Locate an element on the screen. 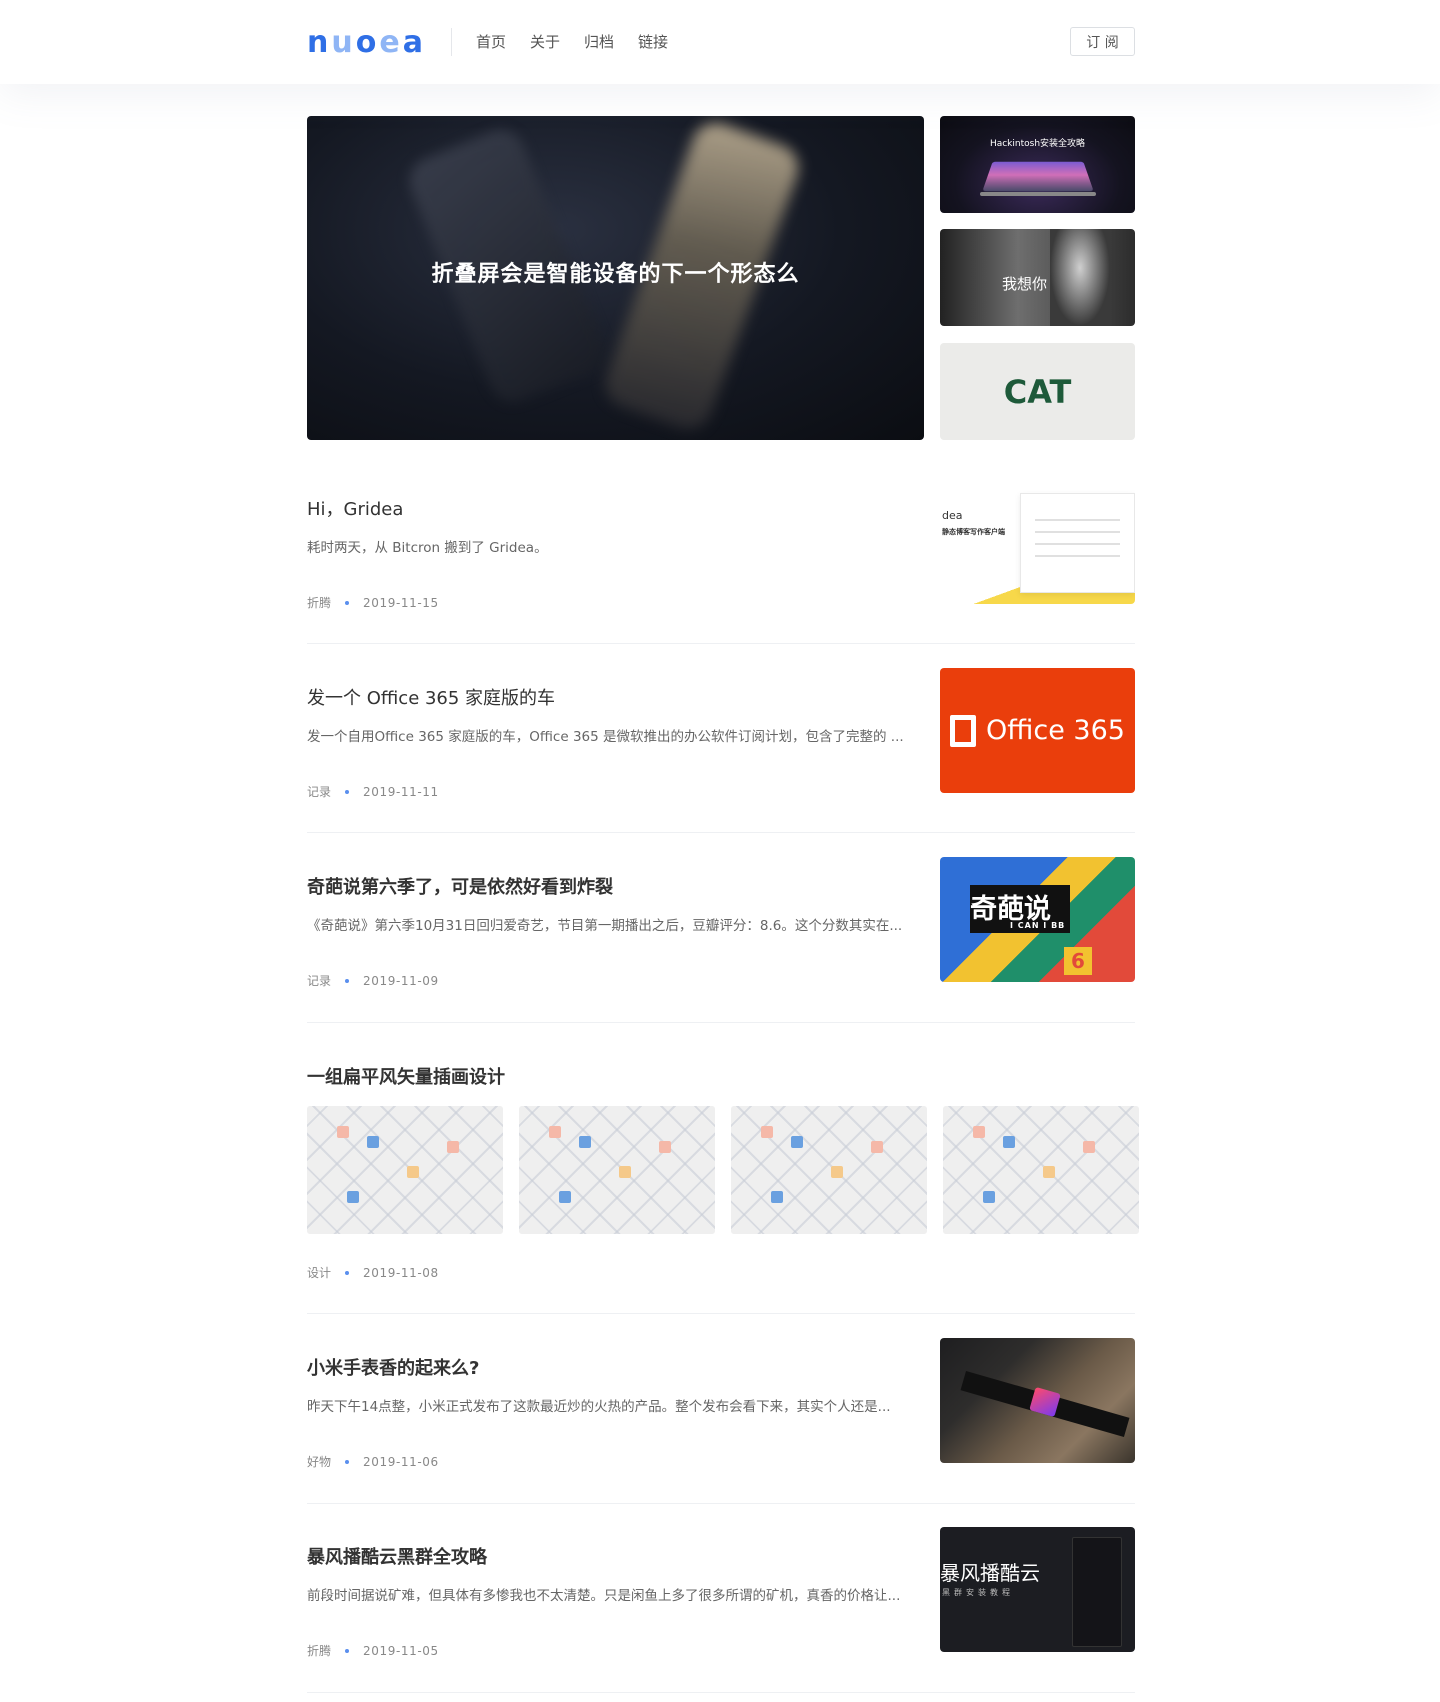 The image size is (1440, 1702). post-meta: 记录 2019-11-11 is located at coordinates (373, 791).